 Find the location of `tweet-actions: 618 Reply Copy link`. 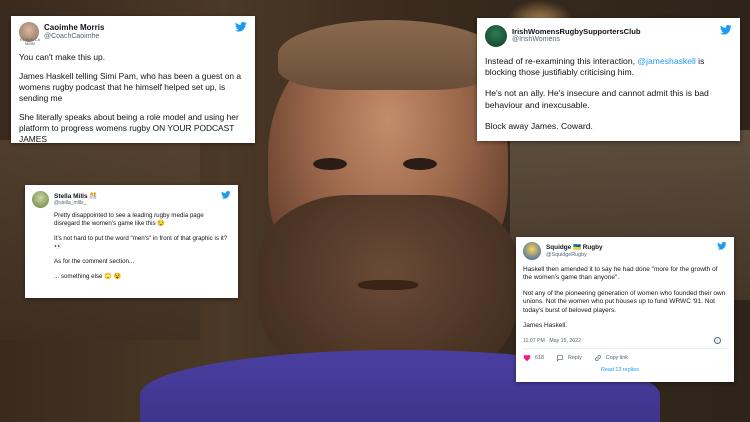

tweet-actions: 618 Reply Copy link is located at coordinates (625, 358).